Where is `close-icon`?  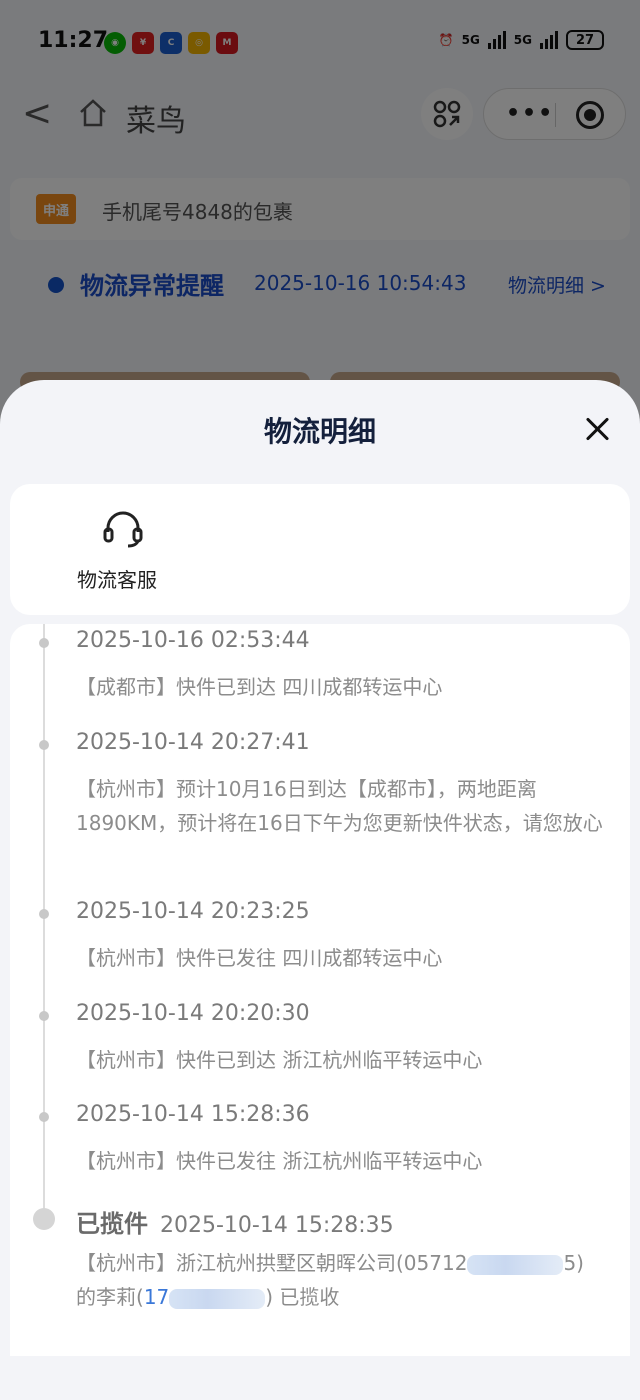 close-icon is located at coordinates (598, 430).